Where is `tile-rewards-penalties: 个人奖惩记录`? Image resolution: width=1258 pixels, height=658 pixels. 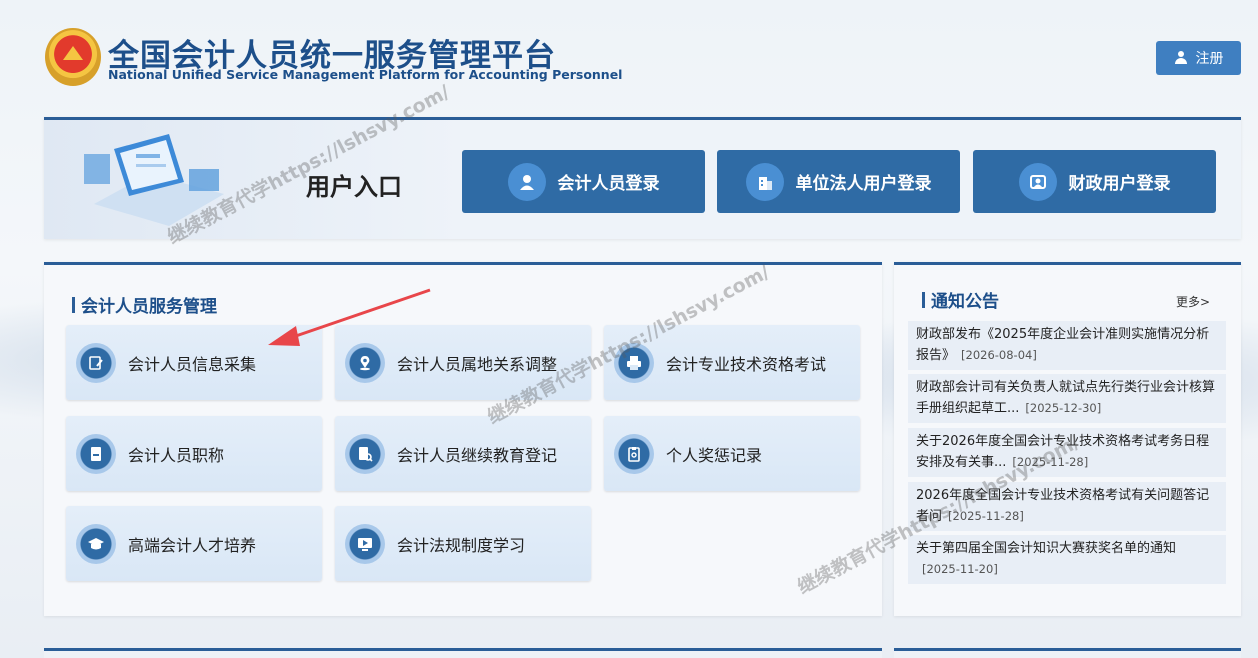
tile-rewards-penalties: 个人奖惩记录 is located at coordinates (732, 453).